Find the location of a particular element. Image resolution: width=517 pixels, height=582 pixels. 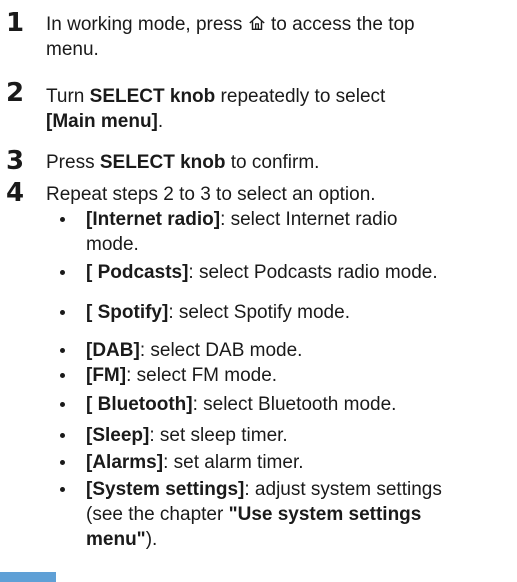

step-number: 4 is located at coordinates (15, 193).